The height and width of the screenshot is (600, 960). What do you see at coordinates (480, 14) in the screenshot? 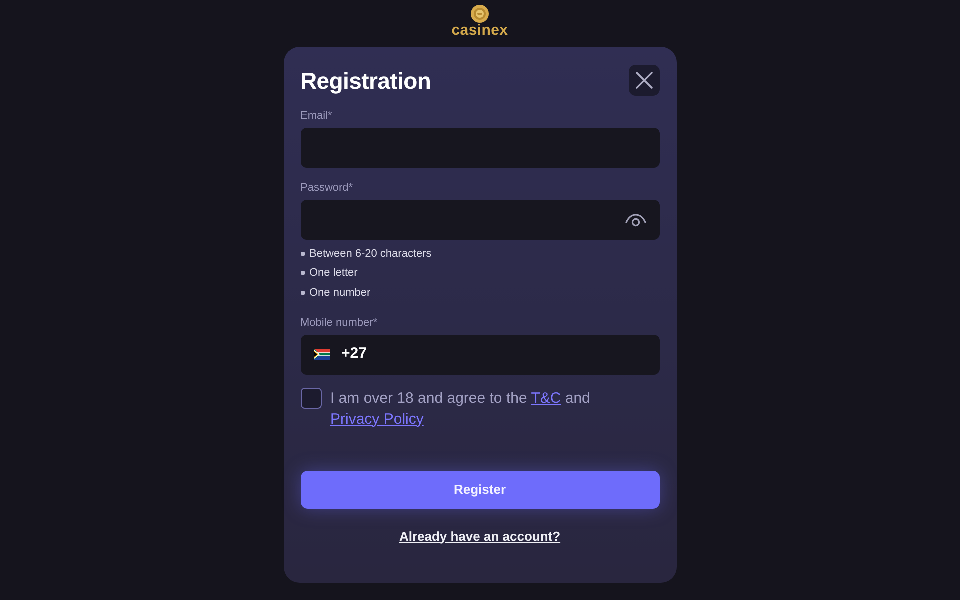
I see `coin-logo-icon` at bounding box center [480, 14].